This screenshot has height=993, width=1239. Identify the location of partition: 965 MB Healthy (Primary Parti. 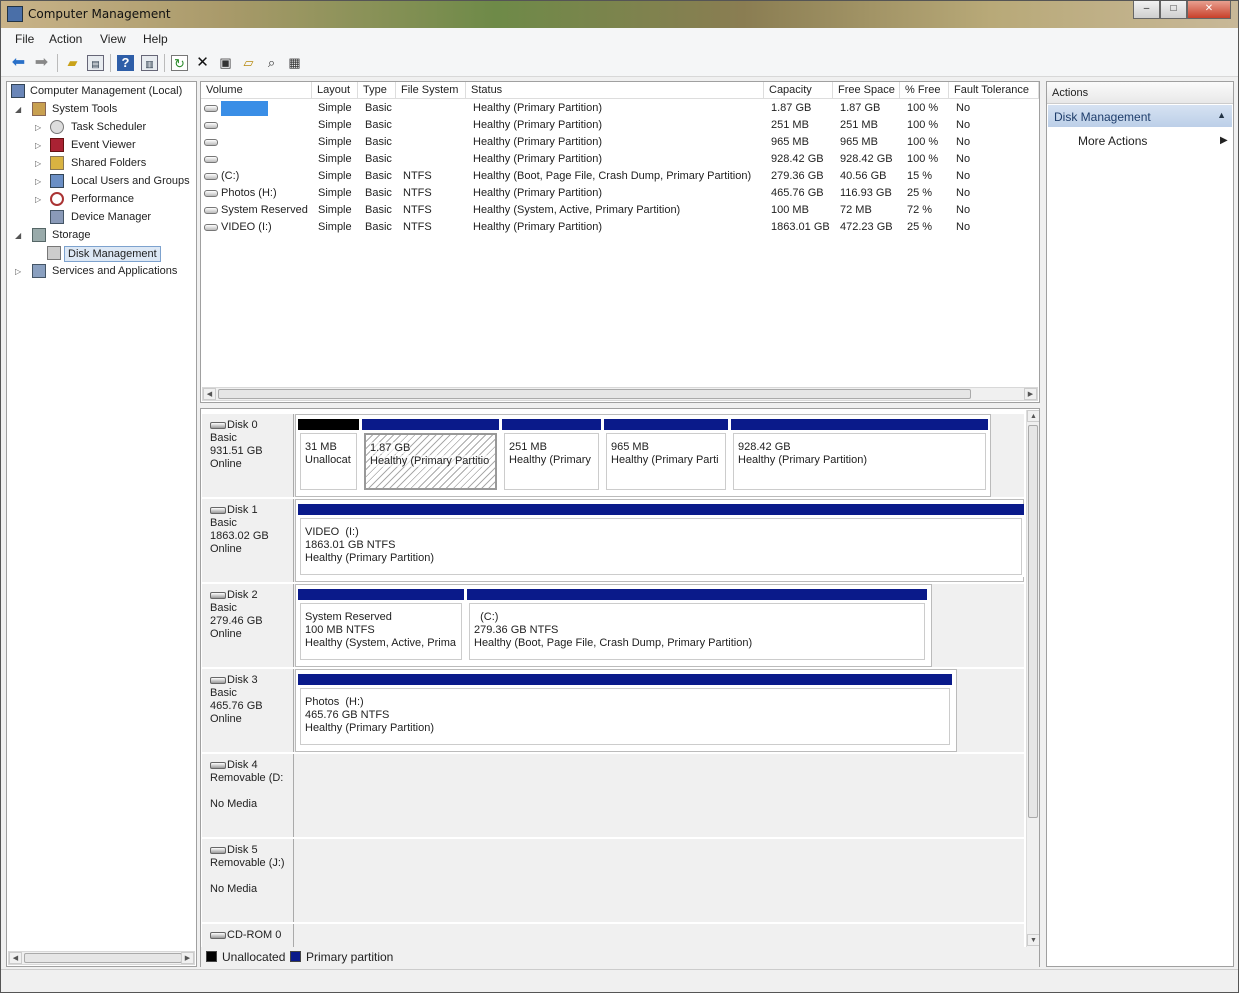
(666, 455).